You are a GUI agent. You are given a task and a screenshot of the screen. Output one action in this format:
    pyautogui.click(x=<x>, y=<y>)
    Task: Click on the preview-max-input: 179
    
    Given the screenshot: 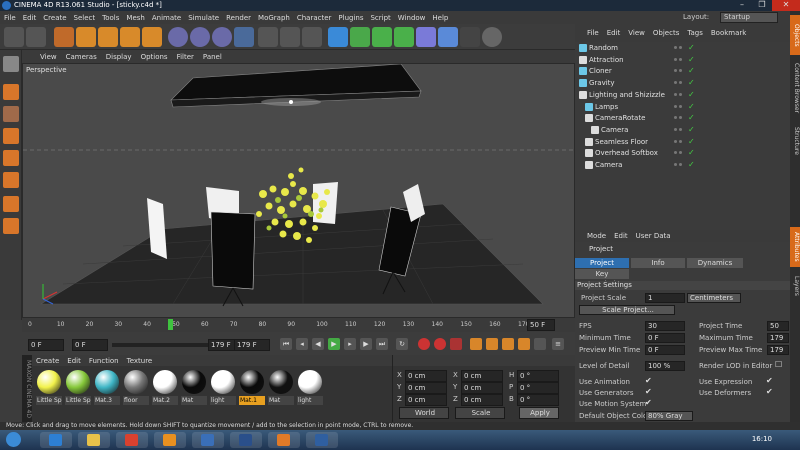 What is the action you would take?
    pyautogui.click(x=778, y=350)
    